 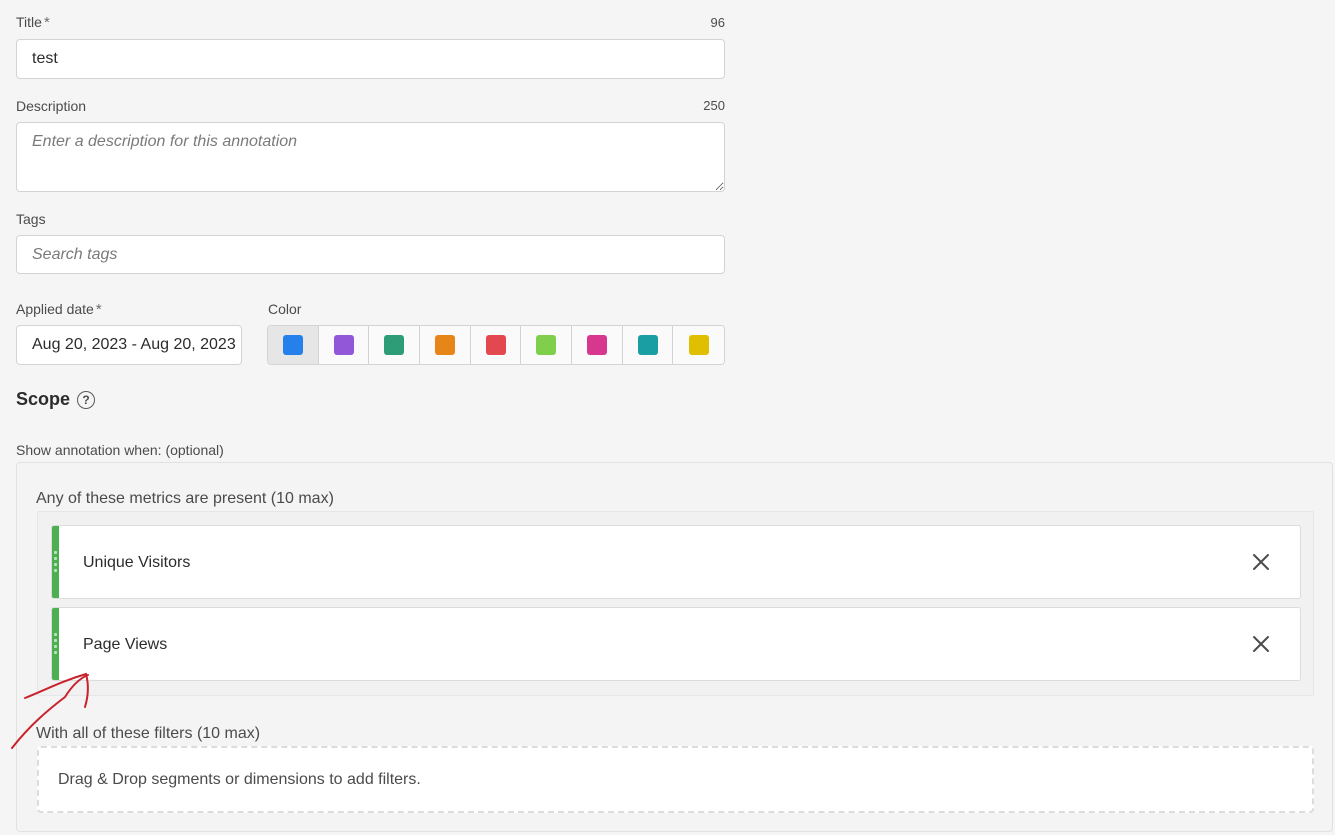 What do you see at coordinates (43, 399) in the screenshot?
I see `scope-title: Scope` at bounding box center [43, 399].